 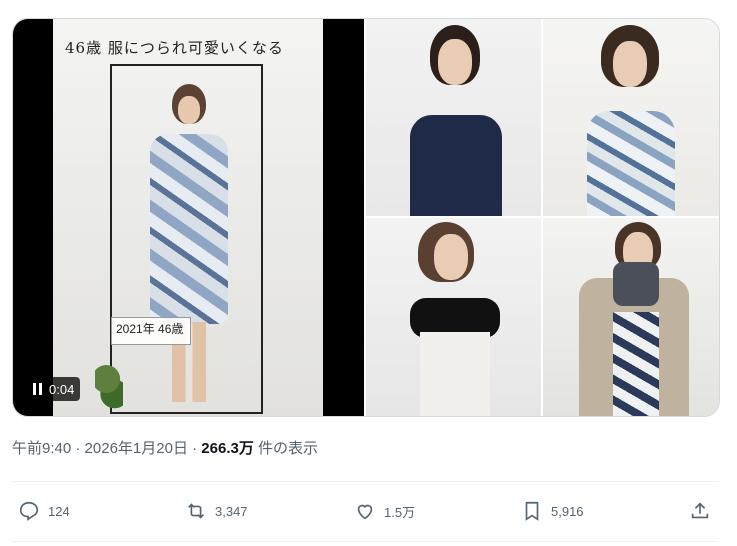 I want to click on like-count: 1.5万, so click(x=400, y=512).